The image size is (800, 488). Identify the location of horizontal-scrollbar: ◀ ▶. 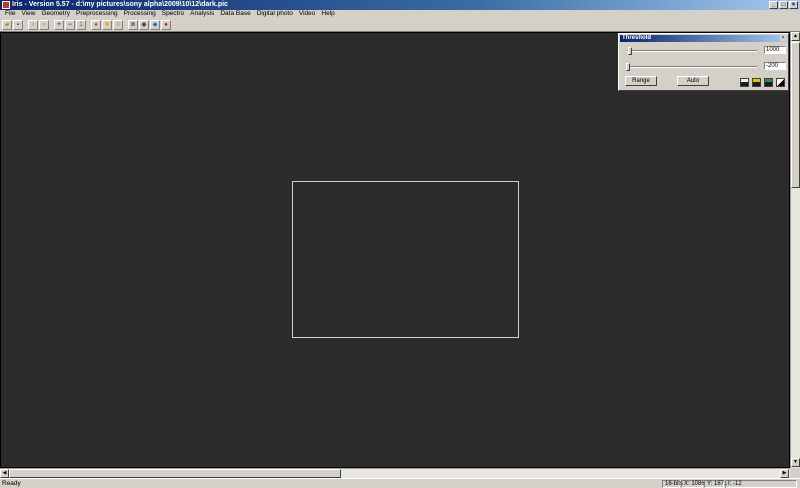
(395, 473).